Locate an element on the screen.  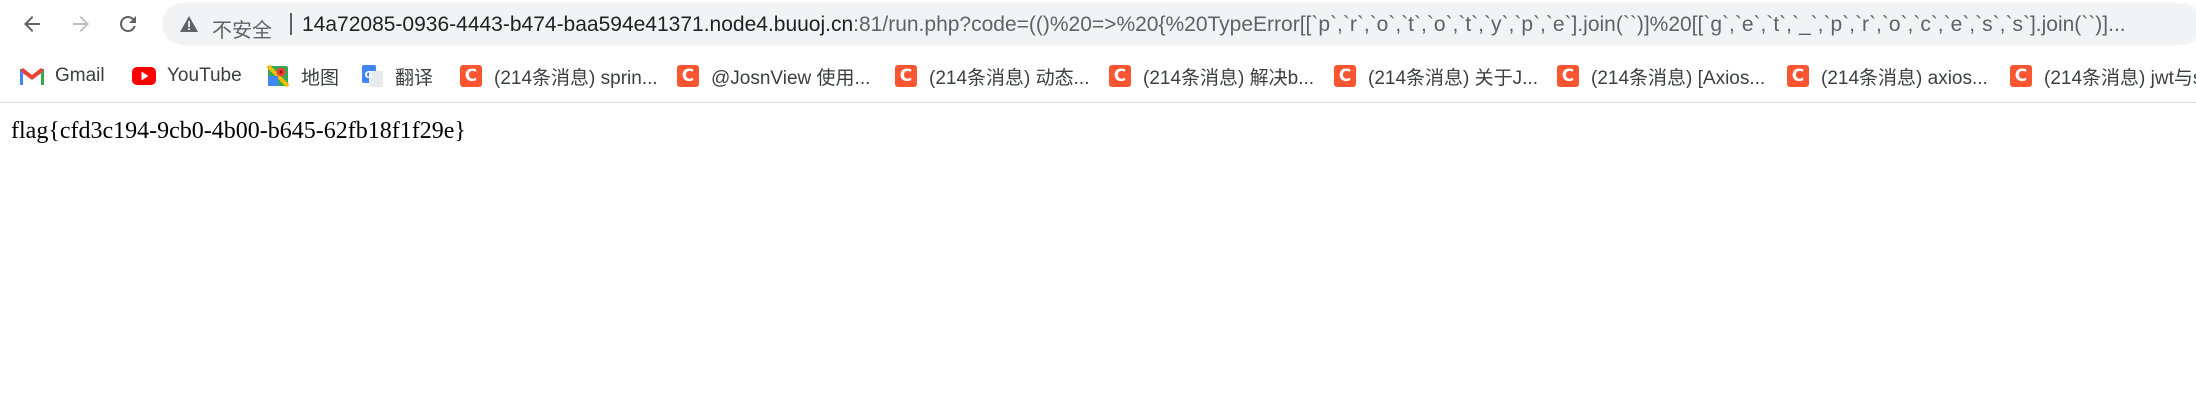
bookmark-gmail: Gmail is located at coordinates (62, 76).